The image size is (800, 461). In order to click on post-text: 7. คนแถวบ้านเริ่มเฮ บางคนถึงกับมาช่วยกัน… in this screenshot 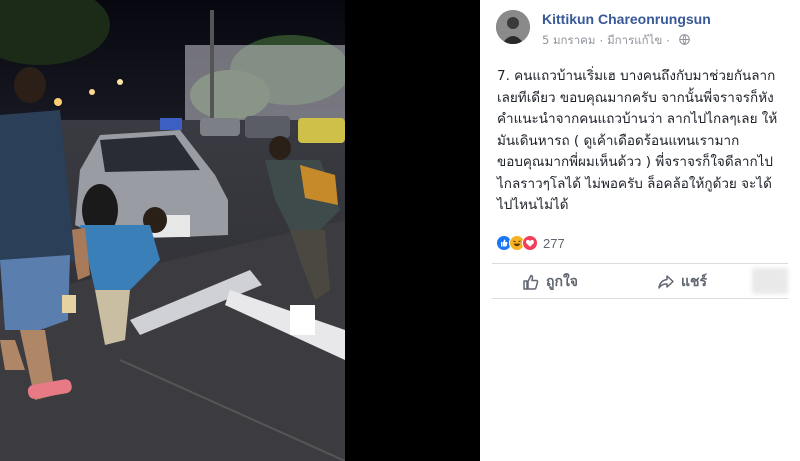, I will do `click(637, 140)`.